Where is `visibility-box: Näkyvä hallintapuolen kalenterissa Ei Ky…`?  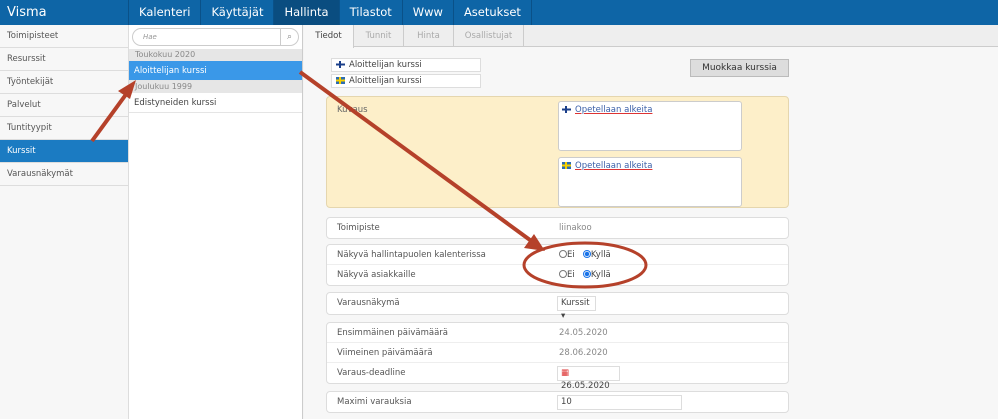
visibility-box: Näkyvä hallintapuolen kalenterissa Ei Ky… is located at coordinates (557, 265).